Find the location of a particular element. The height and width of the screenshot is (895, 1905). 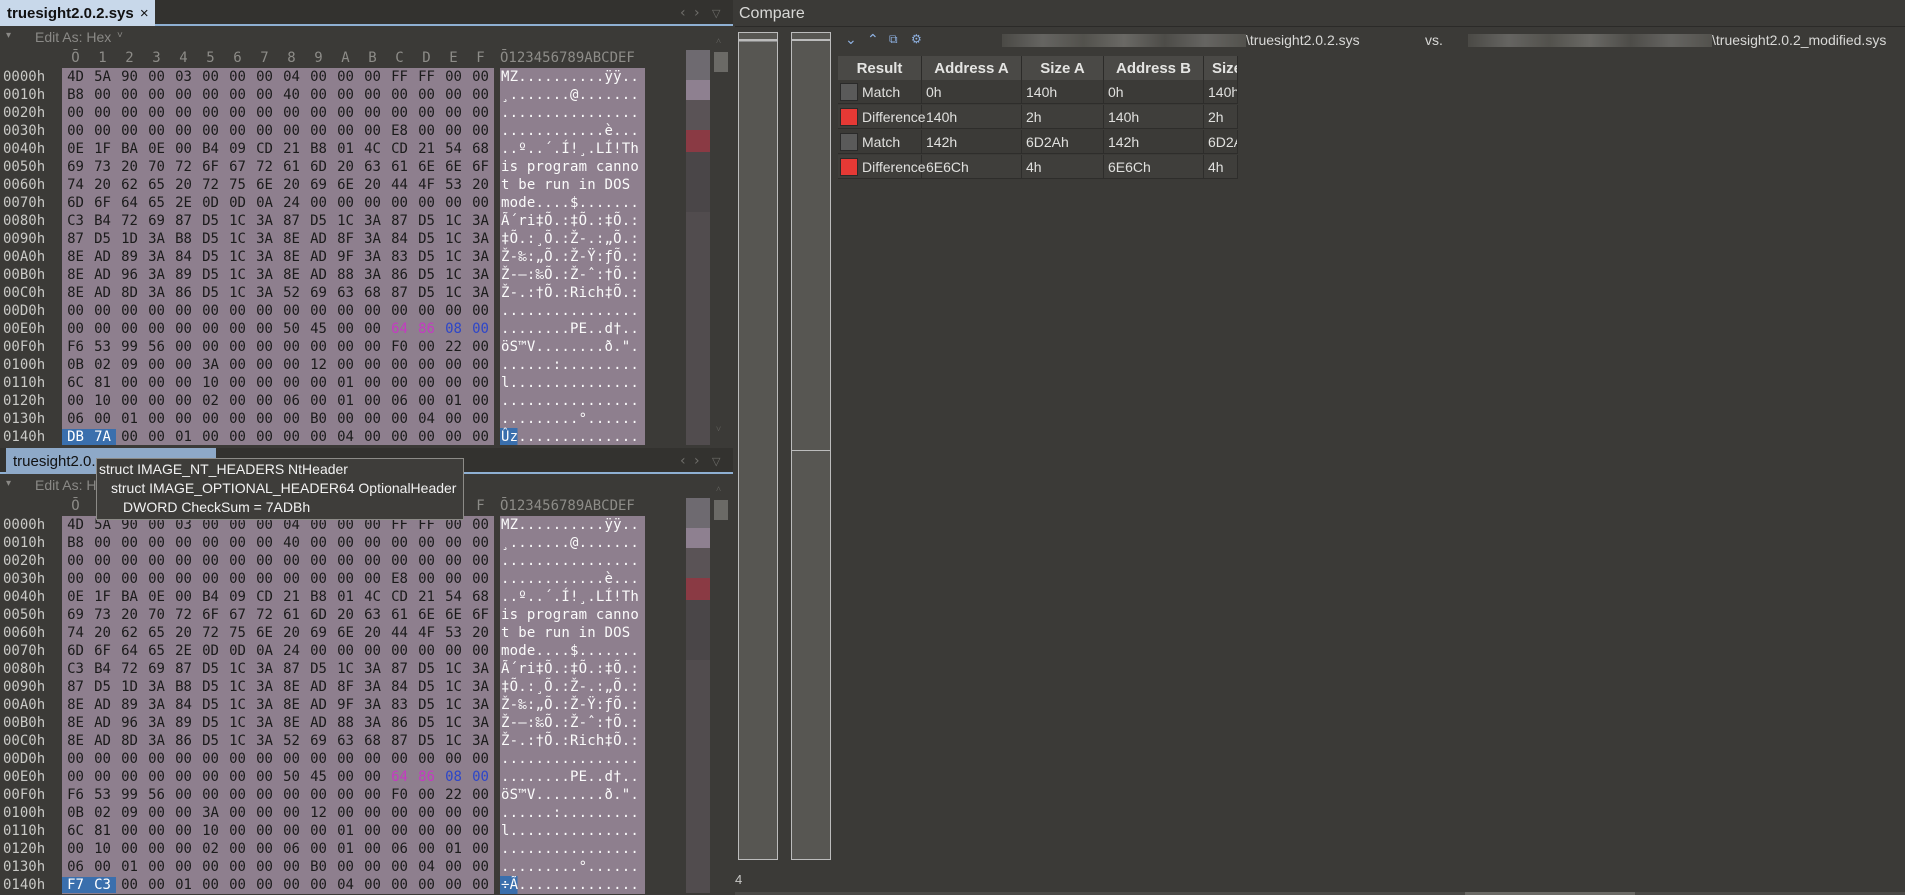

hex-byte: 88 is located at coordinates (345, 723).